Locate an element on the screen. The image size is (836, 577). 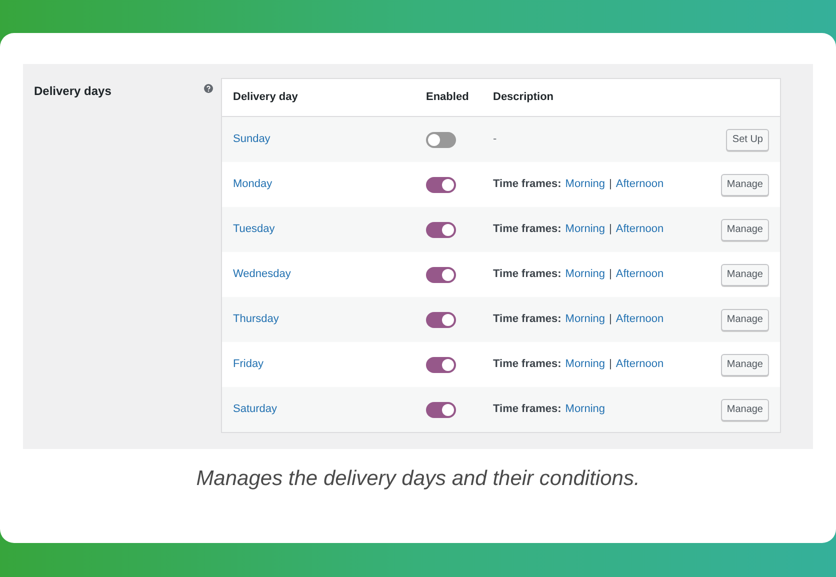
day-link: Thursday is located at coordinates (324, 319).